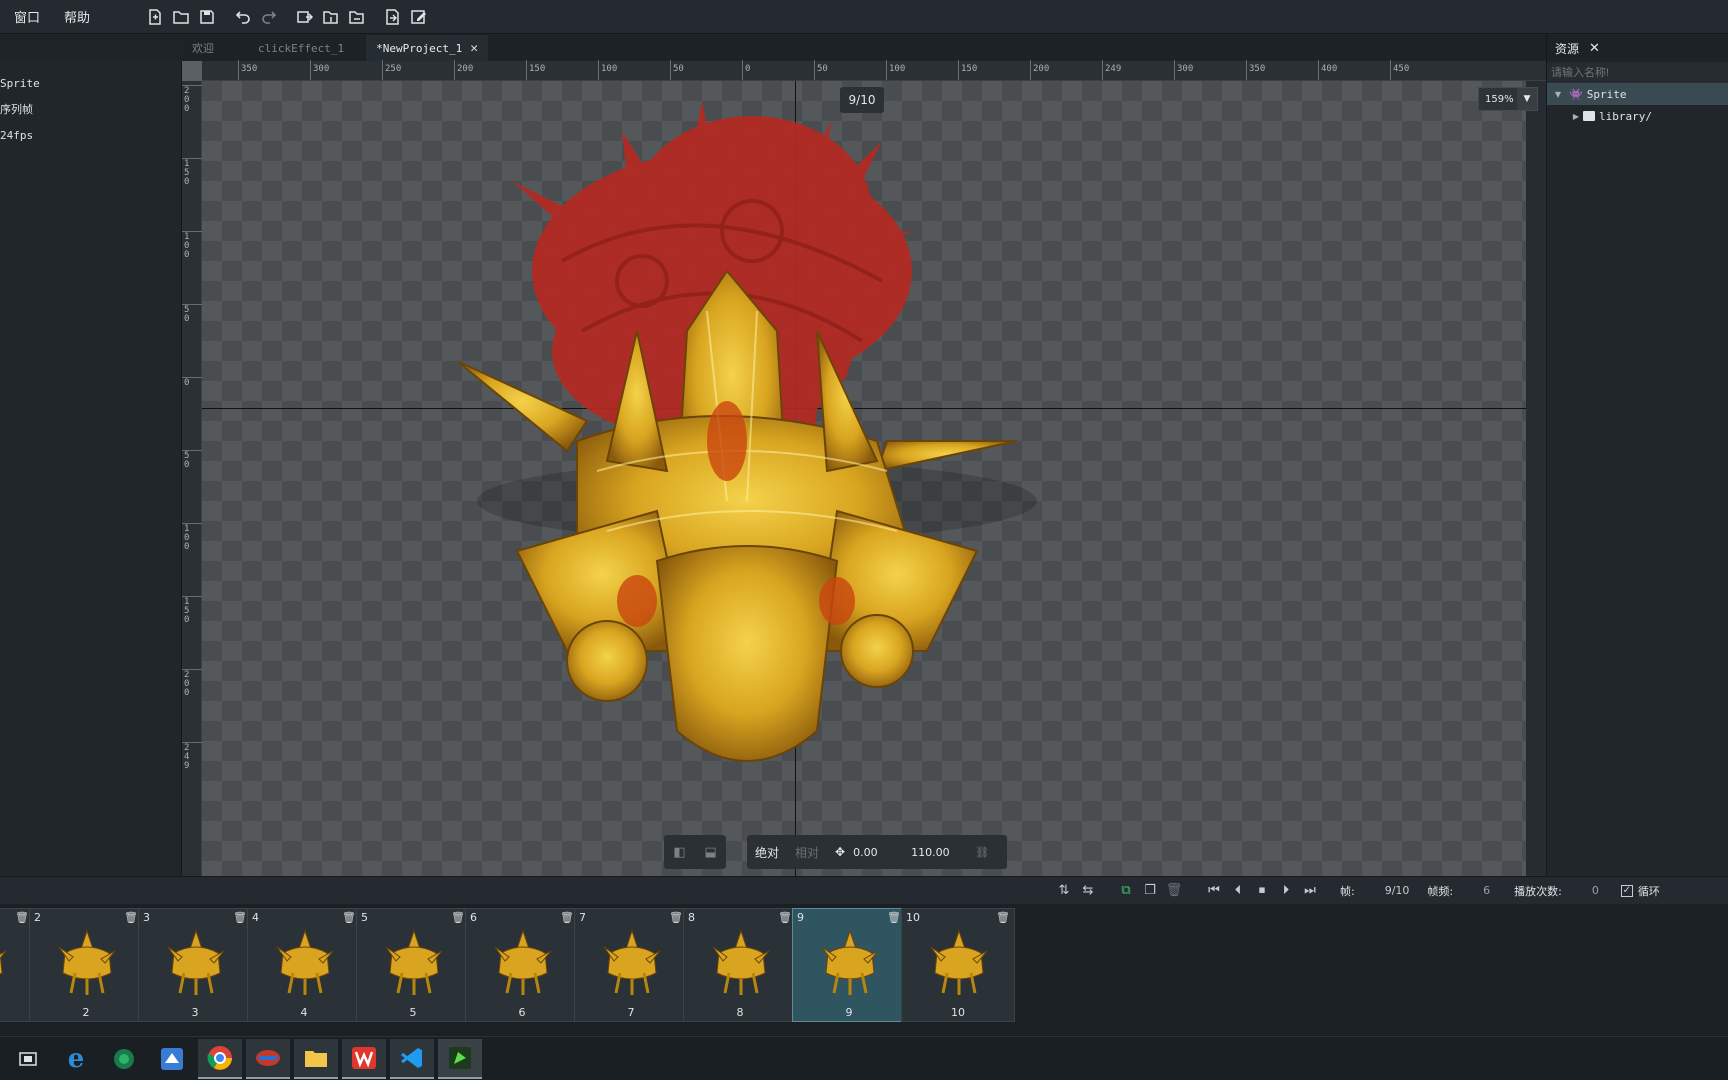 The width and height of the screenshot is (1728, 1080). I want to click on frame-label: 帧:, so click(1347, 891).